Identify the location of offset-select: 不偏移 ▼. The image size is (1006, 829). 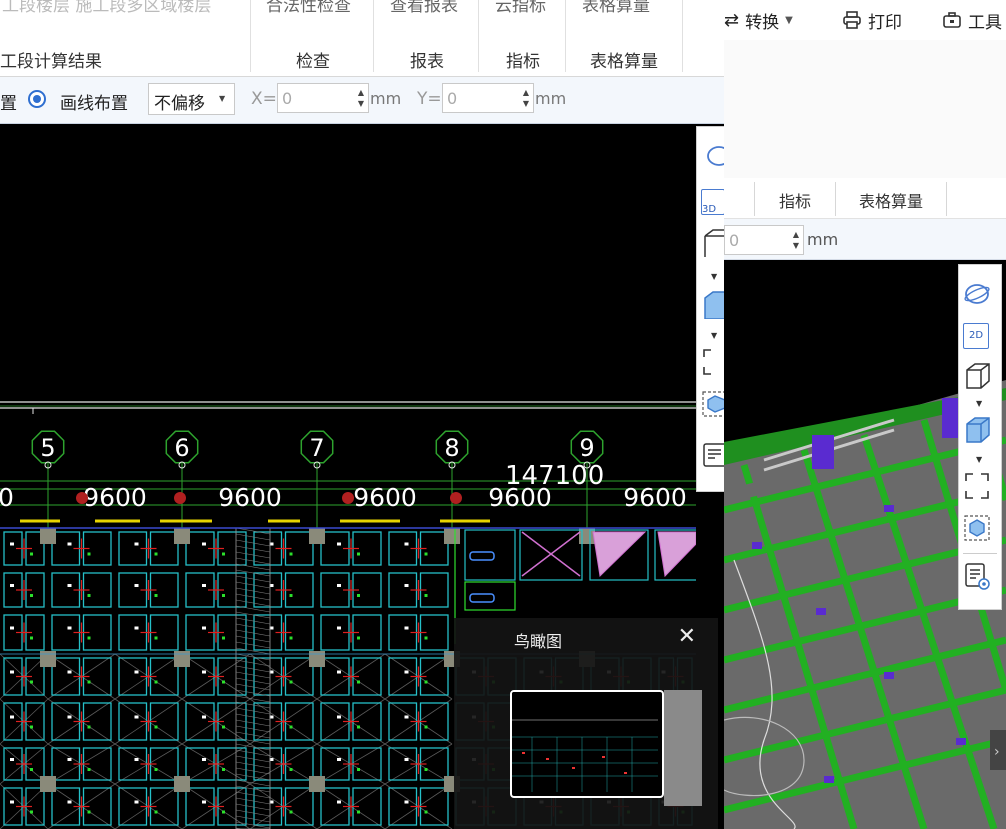
(191, 99).